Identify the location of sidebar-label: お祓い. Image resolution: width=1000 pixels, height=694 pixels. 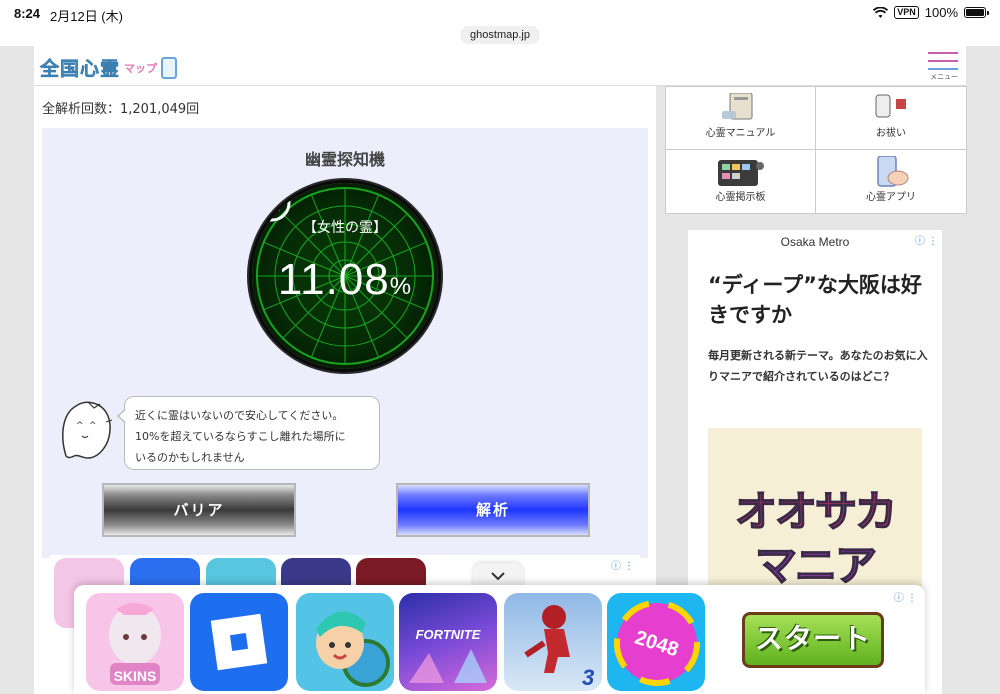
(891, 133).